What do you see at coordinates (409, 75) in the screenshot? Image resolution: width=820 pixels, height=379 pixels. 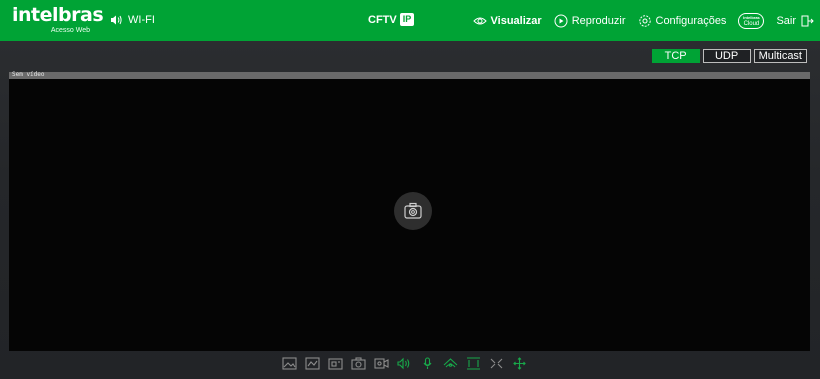 I see `video-title-bar: Sem vídeo` at bounding box center [409, 75].